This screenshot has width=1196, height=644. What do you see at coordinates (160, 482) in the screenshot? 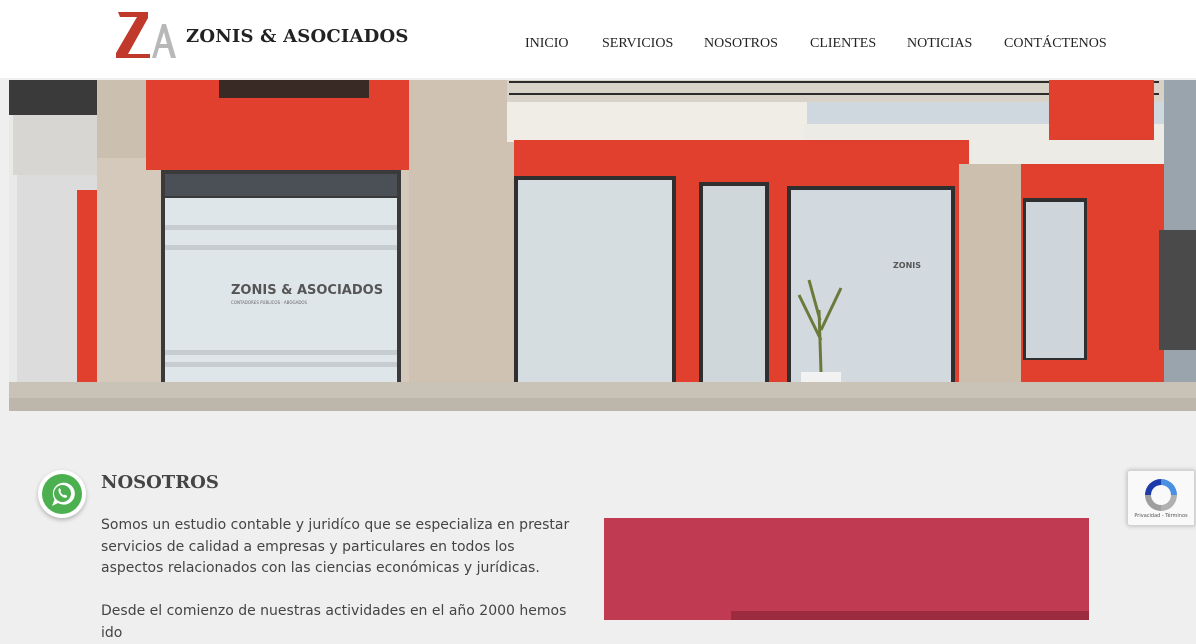
I see `section-title: NOSOTROS` at bounding box center [160, 482].